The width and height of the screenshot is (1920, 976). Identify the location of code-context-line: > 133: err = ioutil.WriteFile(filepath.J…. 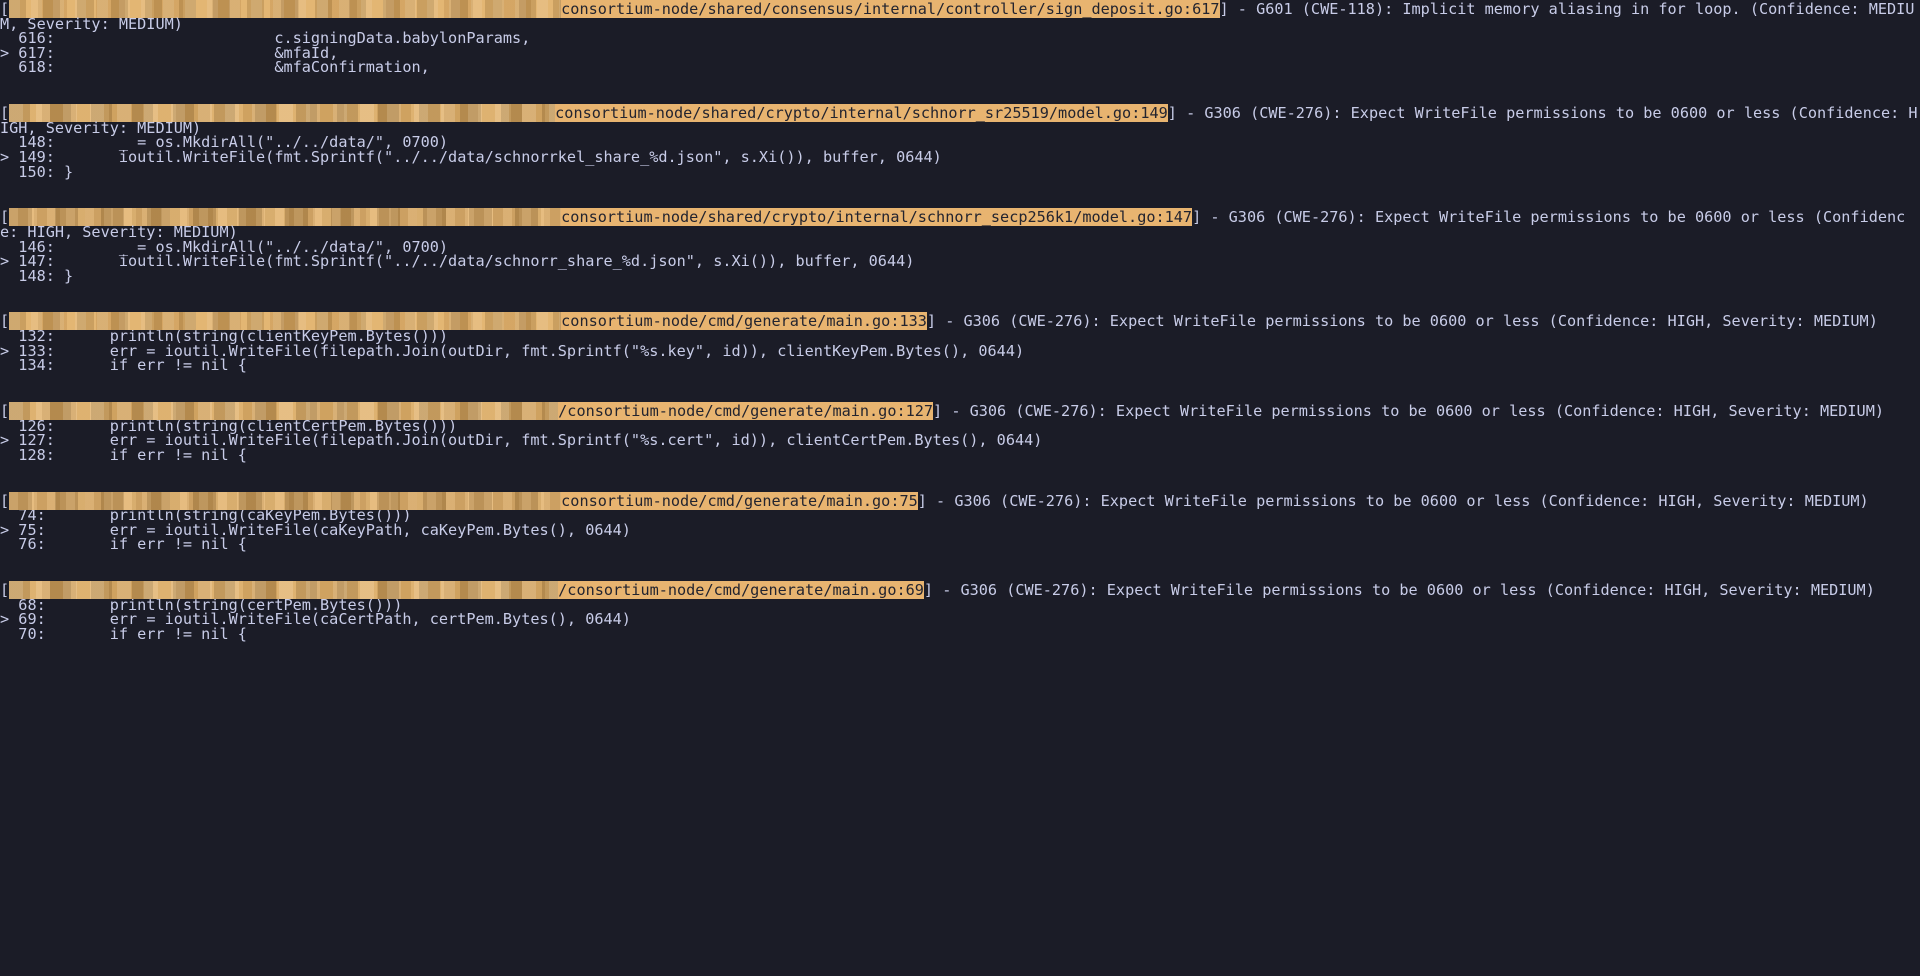
(960, 350).